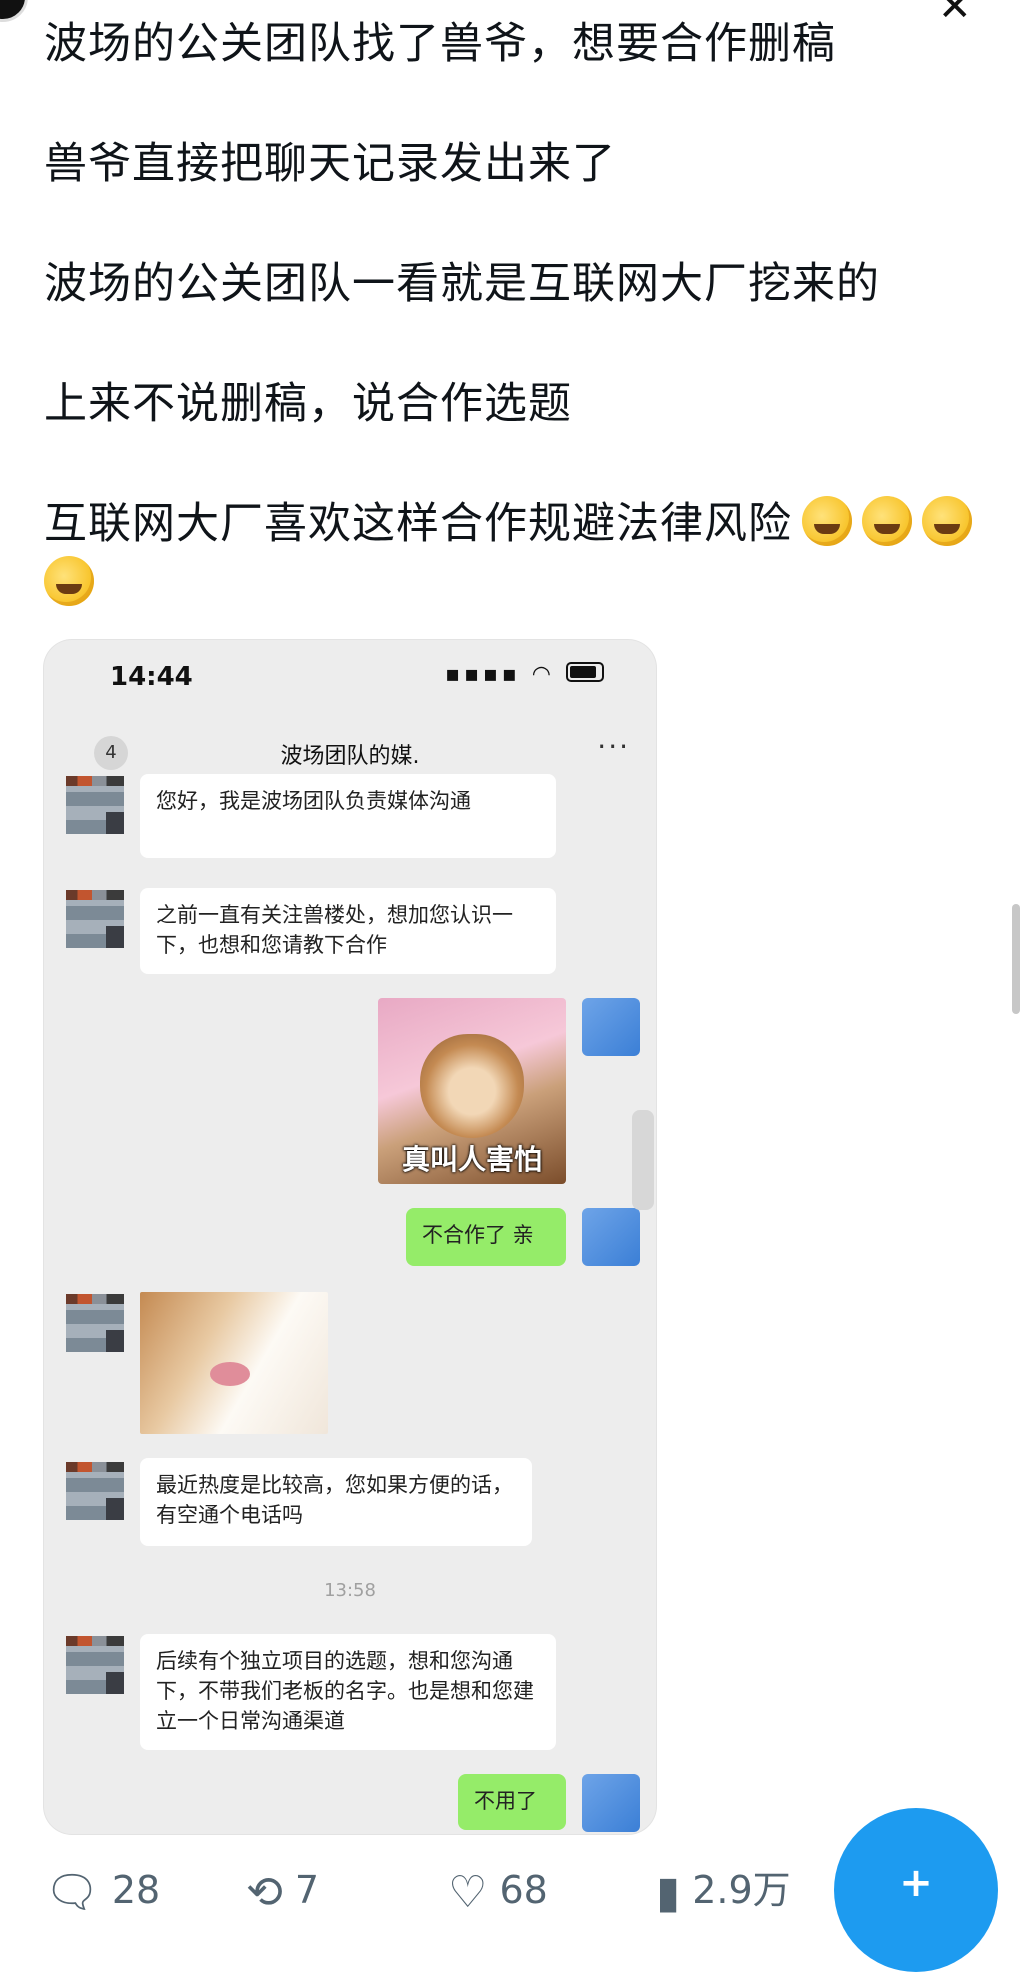 This screenshot has width=1030, height=1972. Describe the element at coordinates (471, 1159) in the screenshot. I see `dog-meme-caption: 真叫人害怕` at that location.